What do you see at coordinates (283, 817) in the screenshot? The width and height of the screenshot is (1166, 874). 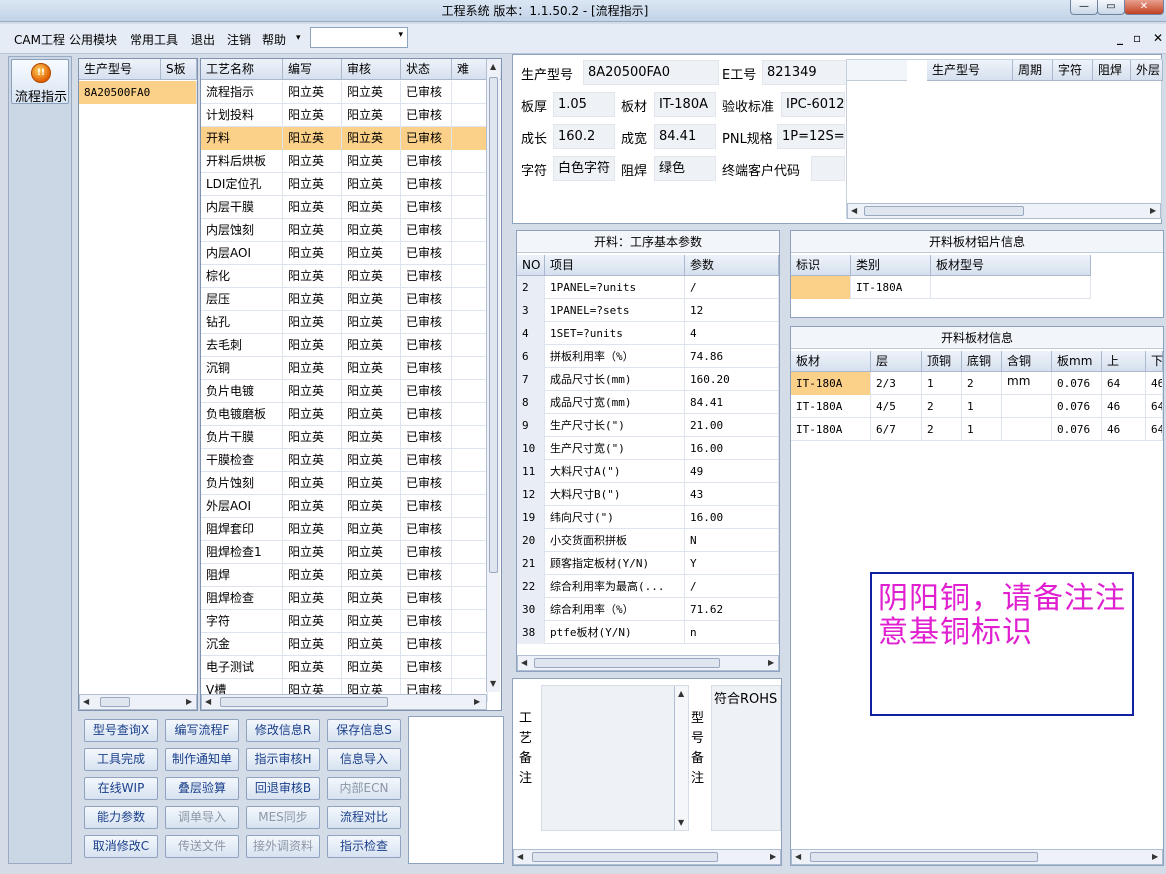 I see `action-button: MES同步` at bounding box center [283, 817].